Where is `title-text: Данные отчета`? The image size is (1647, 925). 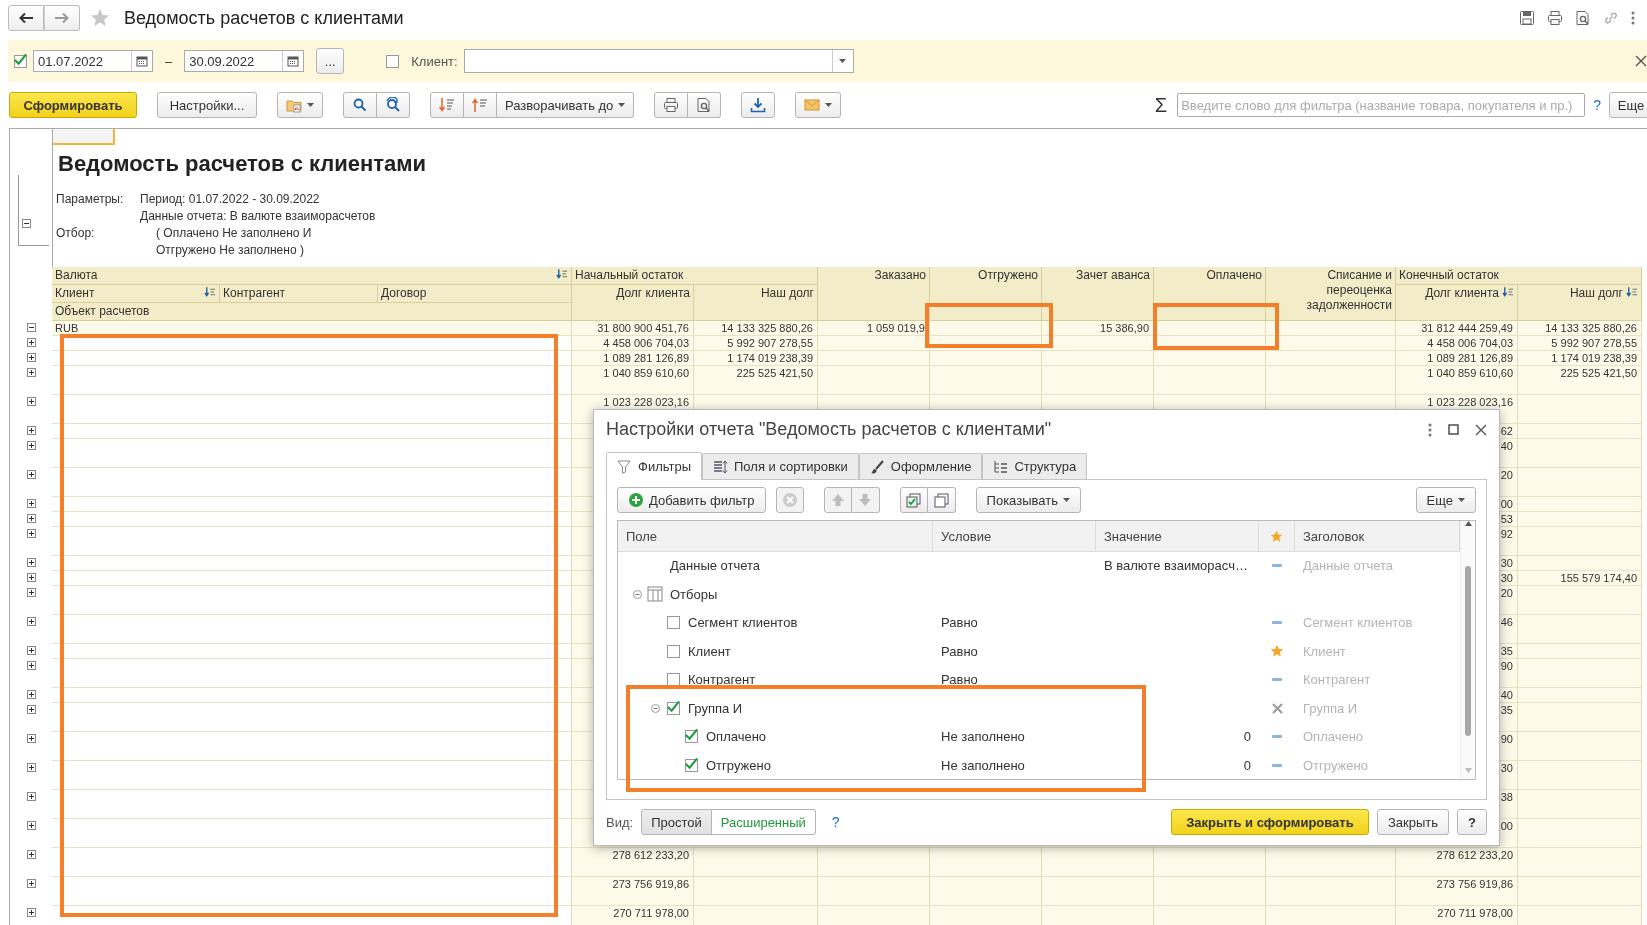
title-text: Данные отчета is located at coordinates (1348, 566).